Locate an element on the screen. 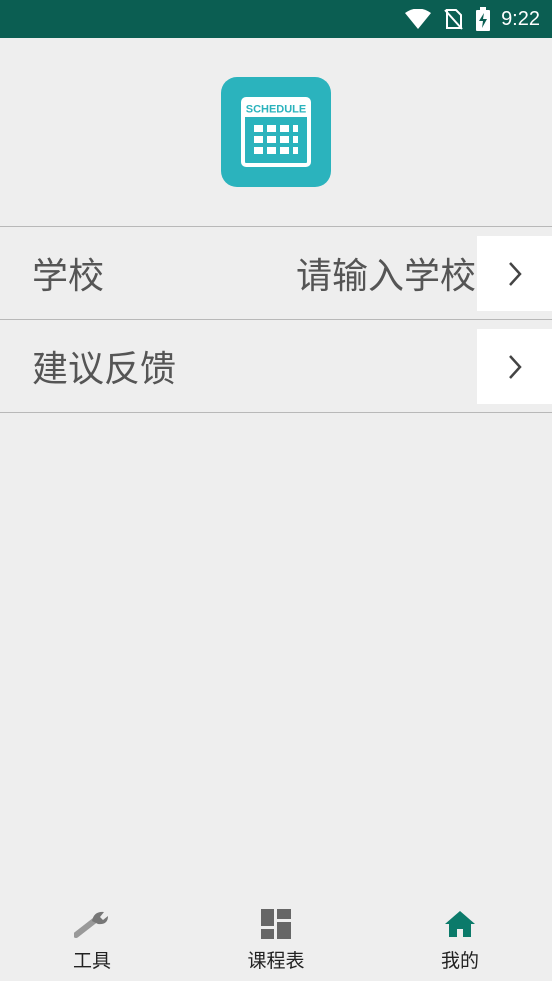  school-row: 学校 请输入学校 is located at coordinates (276, 273).